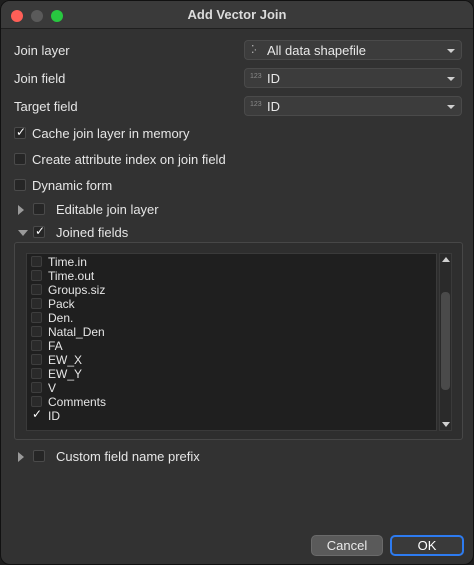 This screenshot has width=474, height=565. I want to click on joined-fields-checkbox: ✓, so click(39, 231).